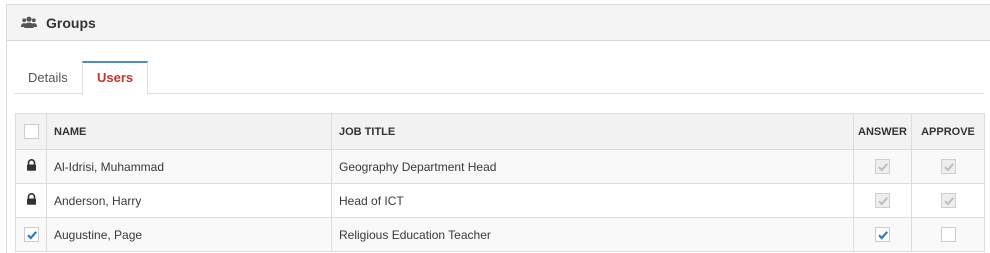 The image size is (990, 253). What do you see at coordinates (189, 166) in the screenshot?
I see `row-name: Al-Idrisi, Muhammad` at bounding box center [189, 166].